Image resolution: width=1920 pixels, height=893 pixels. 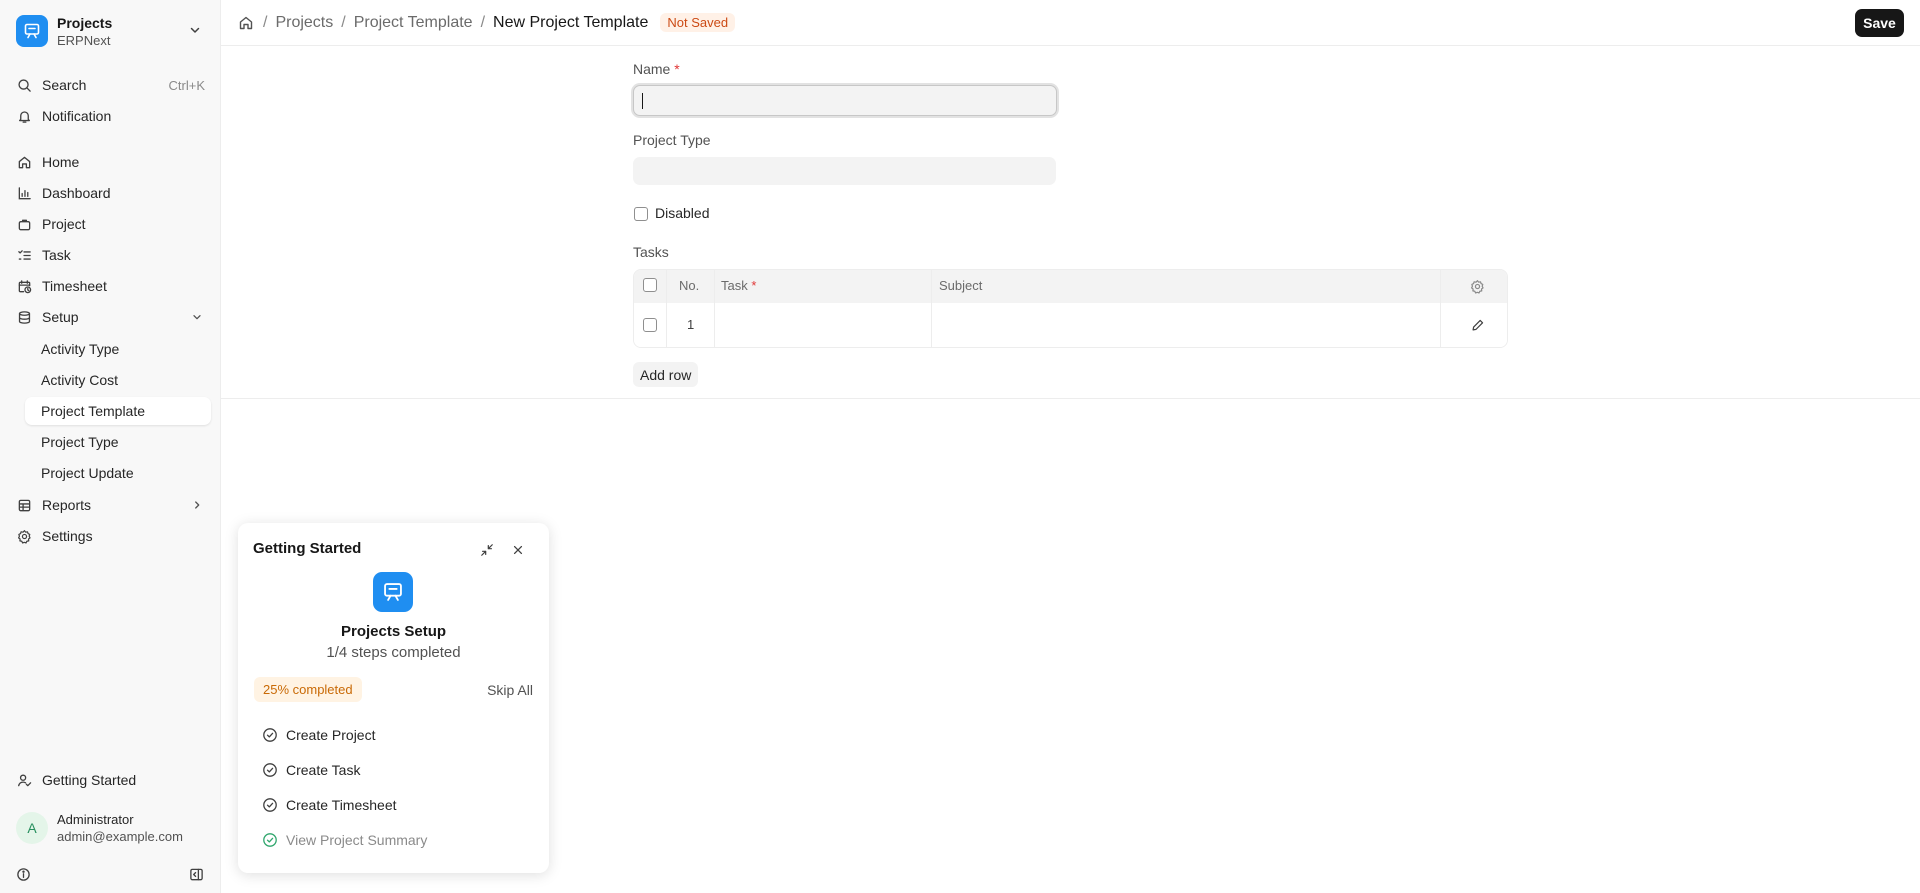 I want to click on table-header: No. Task * Subject, so click(x=1070, y=286).